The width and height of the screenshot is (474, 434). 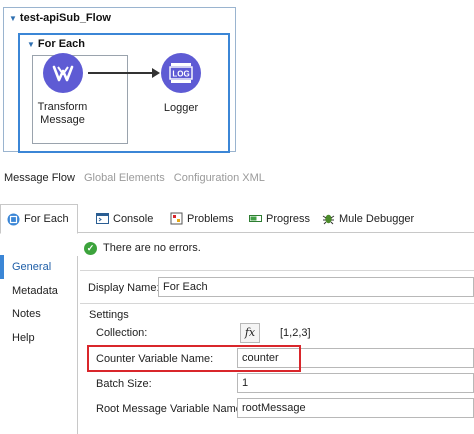 I want to click on tab-for-each: For Each, so click(x=39, y=219).